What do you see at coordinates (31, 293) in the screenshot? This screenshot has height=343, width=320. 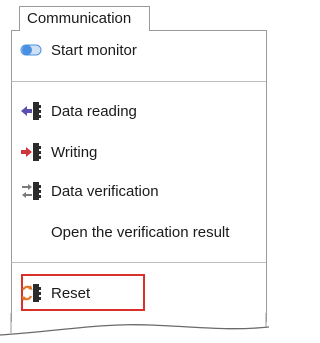 I see `reset-icon` at bounding box center [31, 293].